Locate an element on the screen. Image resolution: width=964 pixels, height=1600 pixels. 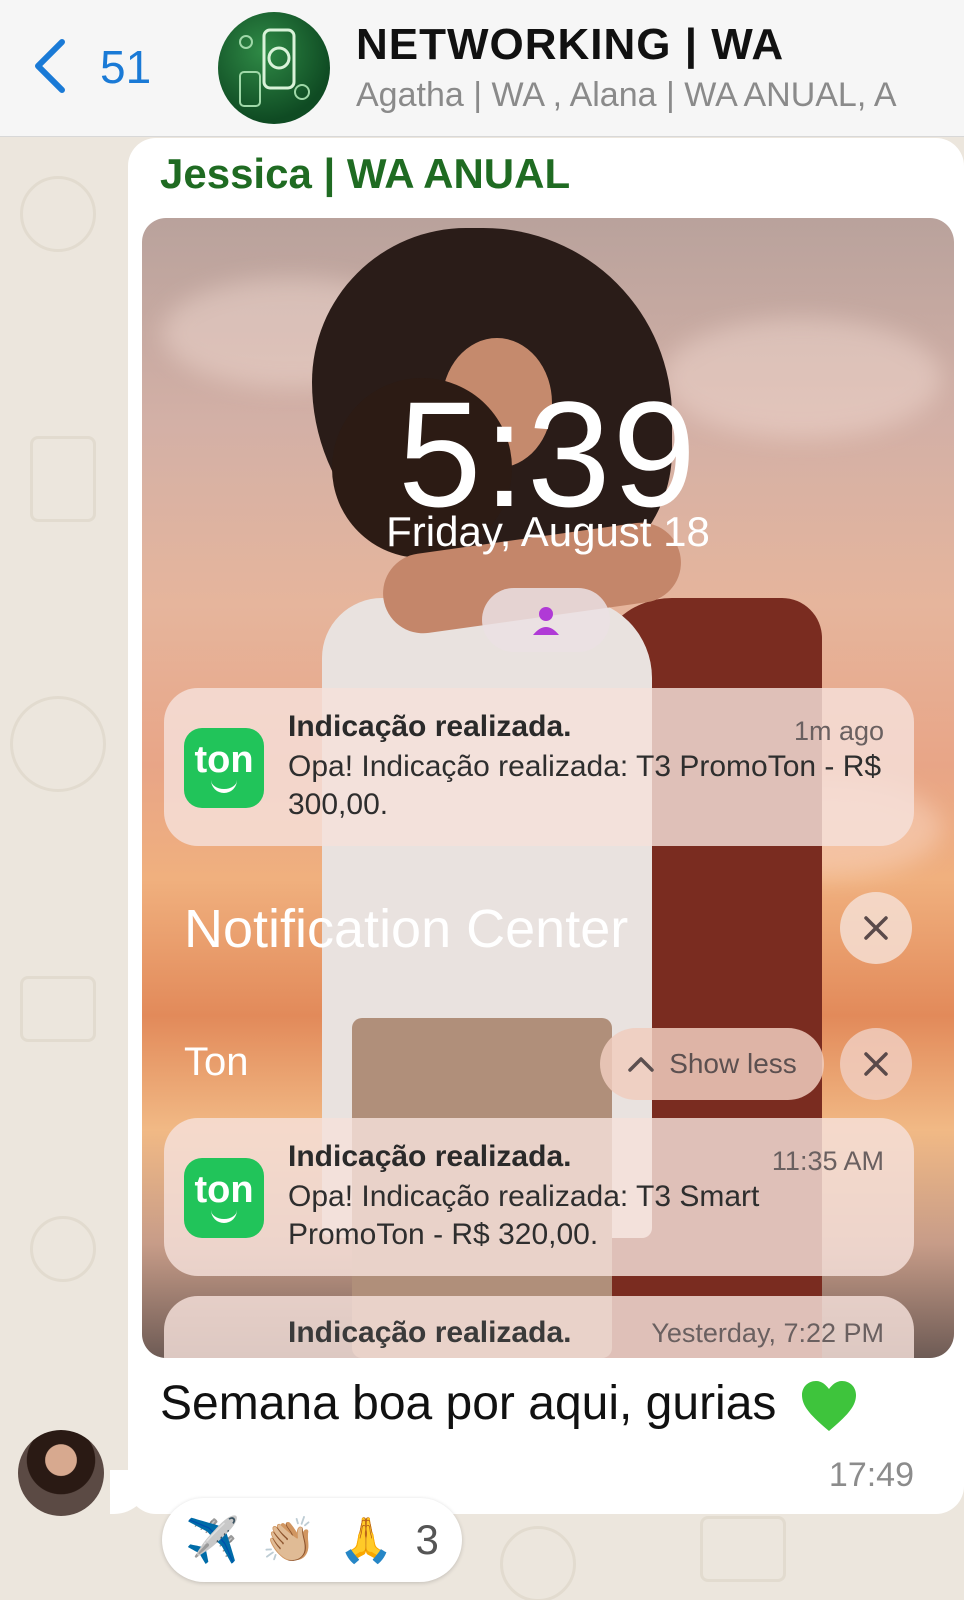
person-icon is located at coordinates (546, 621).